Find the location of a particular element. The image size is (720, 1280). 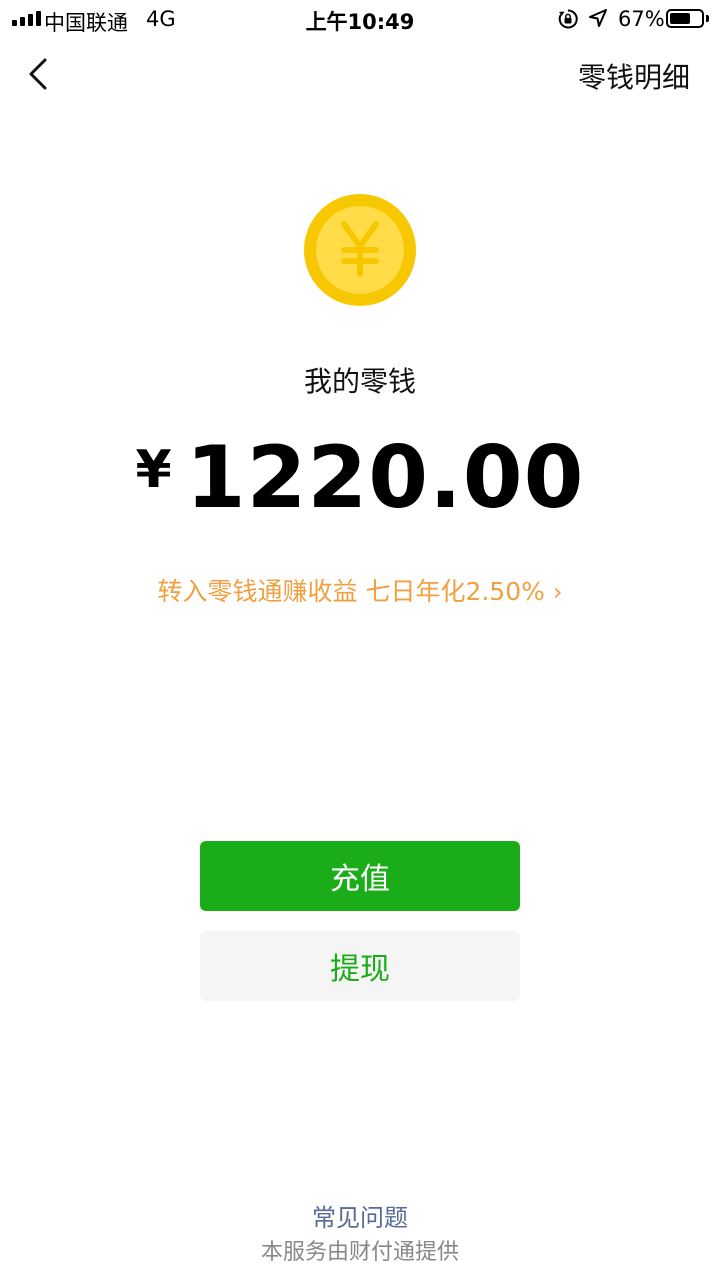

status-bar: 中国联通 4G 上午10:49 67% is located at coordinates (360, 20).